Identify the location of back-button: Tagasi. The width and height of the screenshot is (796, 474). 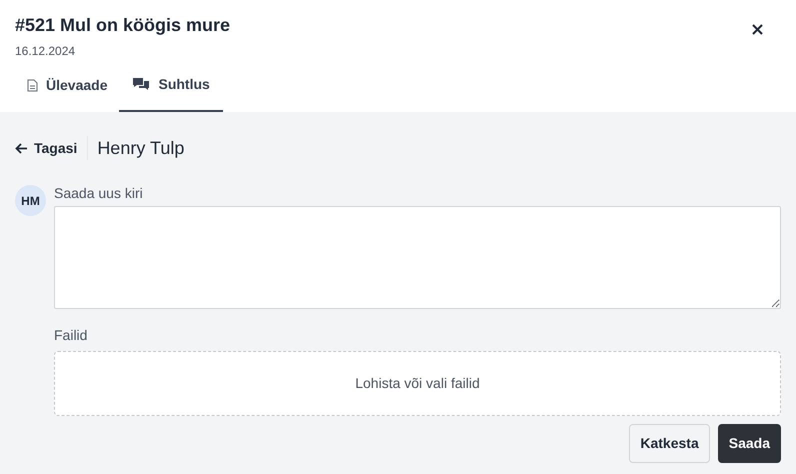
(51, 148).